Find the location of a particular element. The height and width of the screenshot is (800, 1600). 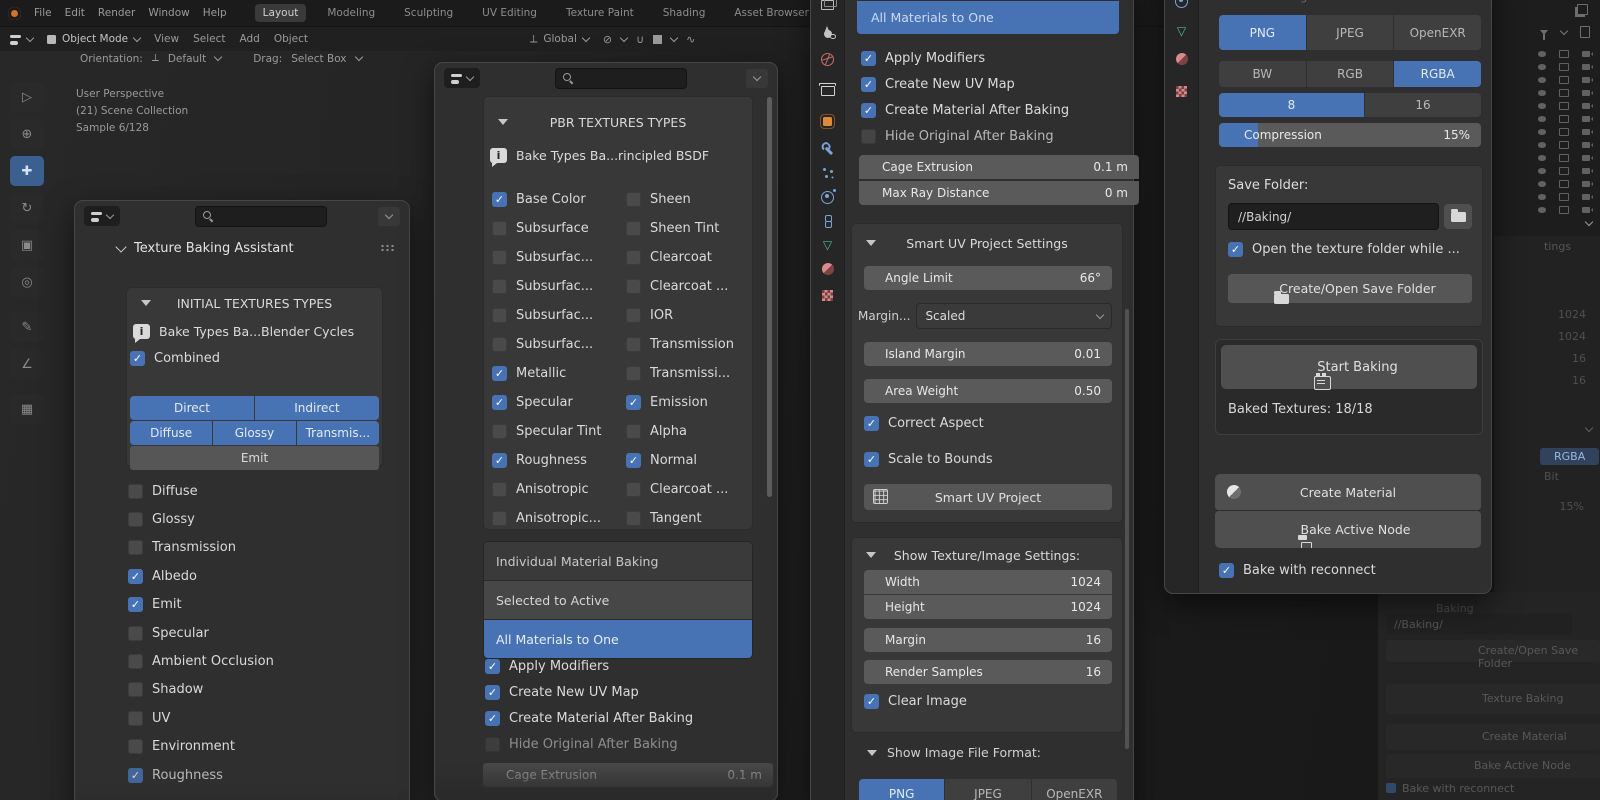

diffuse-checkbox is located at coordinates (135, 491).